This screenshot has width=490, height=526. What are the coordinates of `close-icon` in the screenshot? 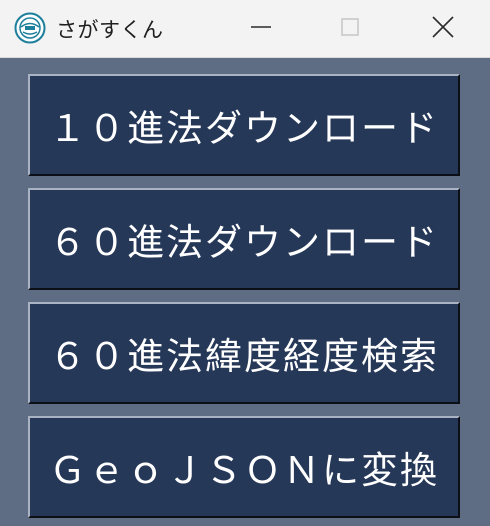 It's located at (443, 29).